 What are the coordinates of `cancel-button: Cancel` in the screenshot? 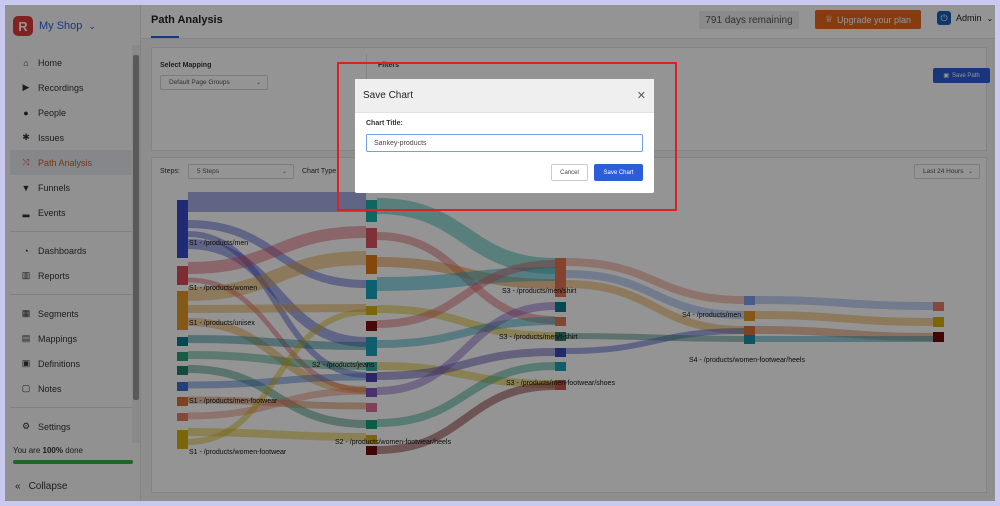 It's located at (569, 172).